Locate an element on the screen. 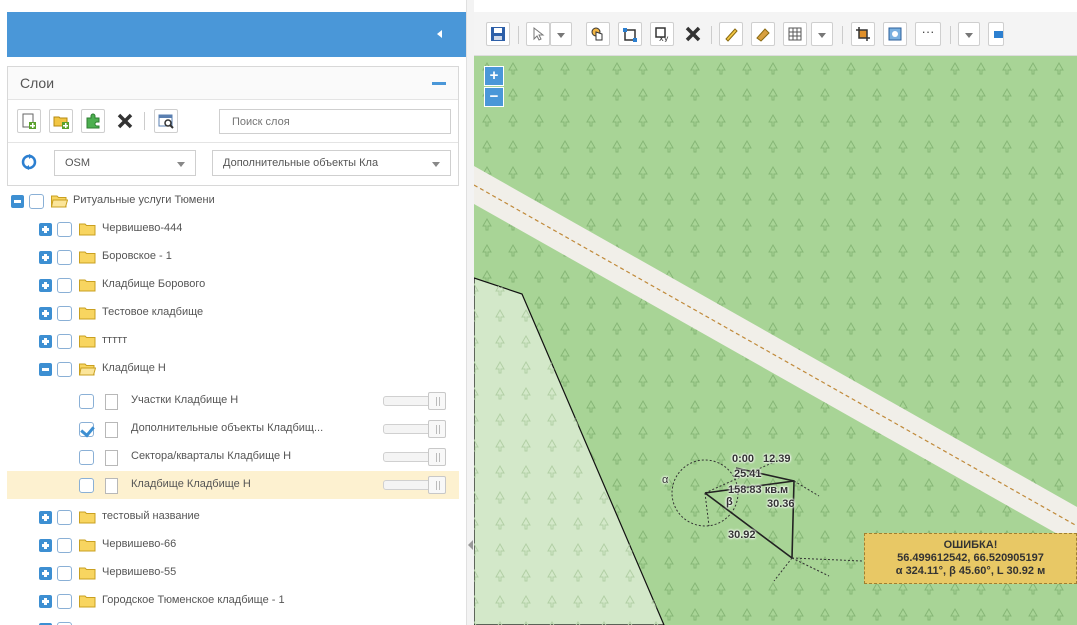 This screenshot has height=625, width=1077. layer-properties-button is located at coordinates (166, 121).